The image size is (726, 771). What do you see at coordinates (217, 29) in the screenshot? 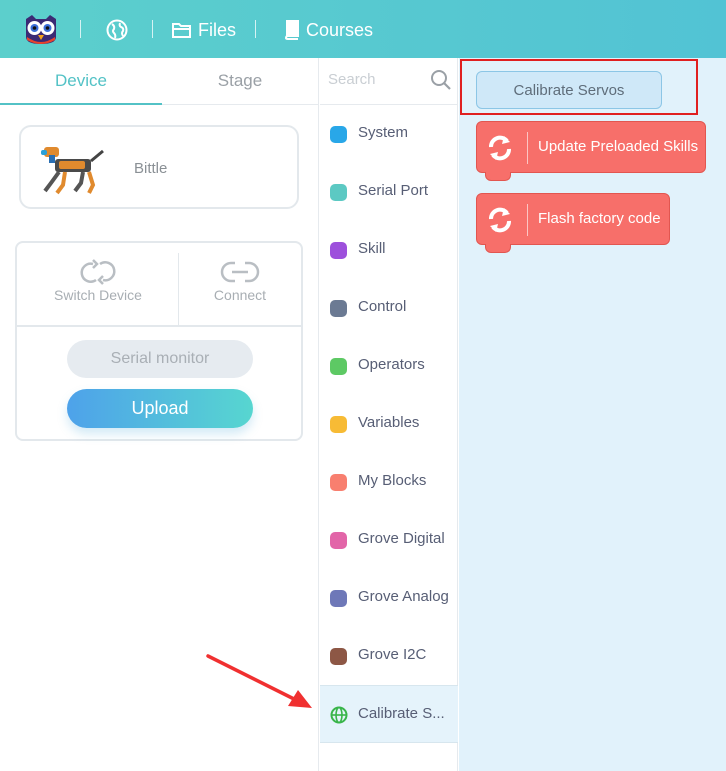
I see `files-label: Files` at bounding box center [217, 29].